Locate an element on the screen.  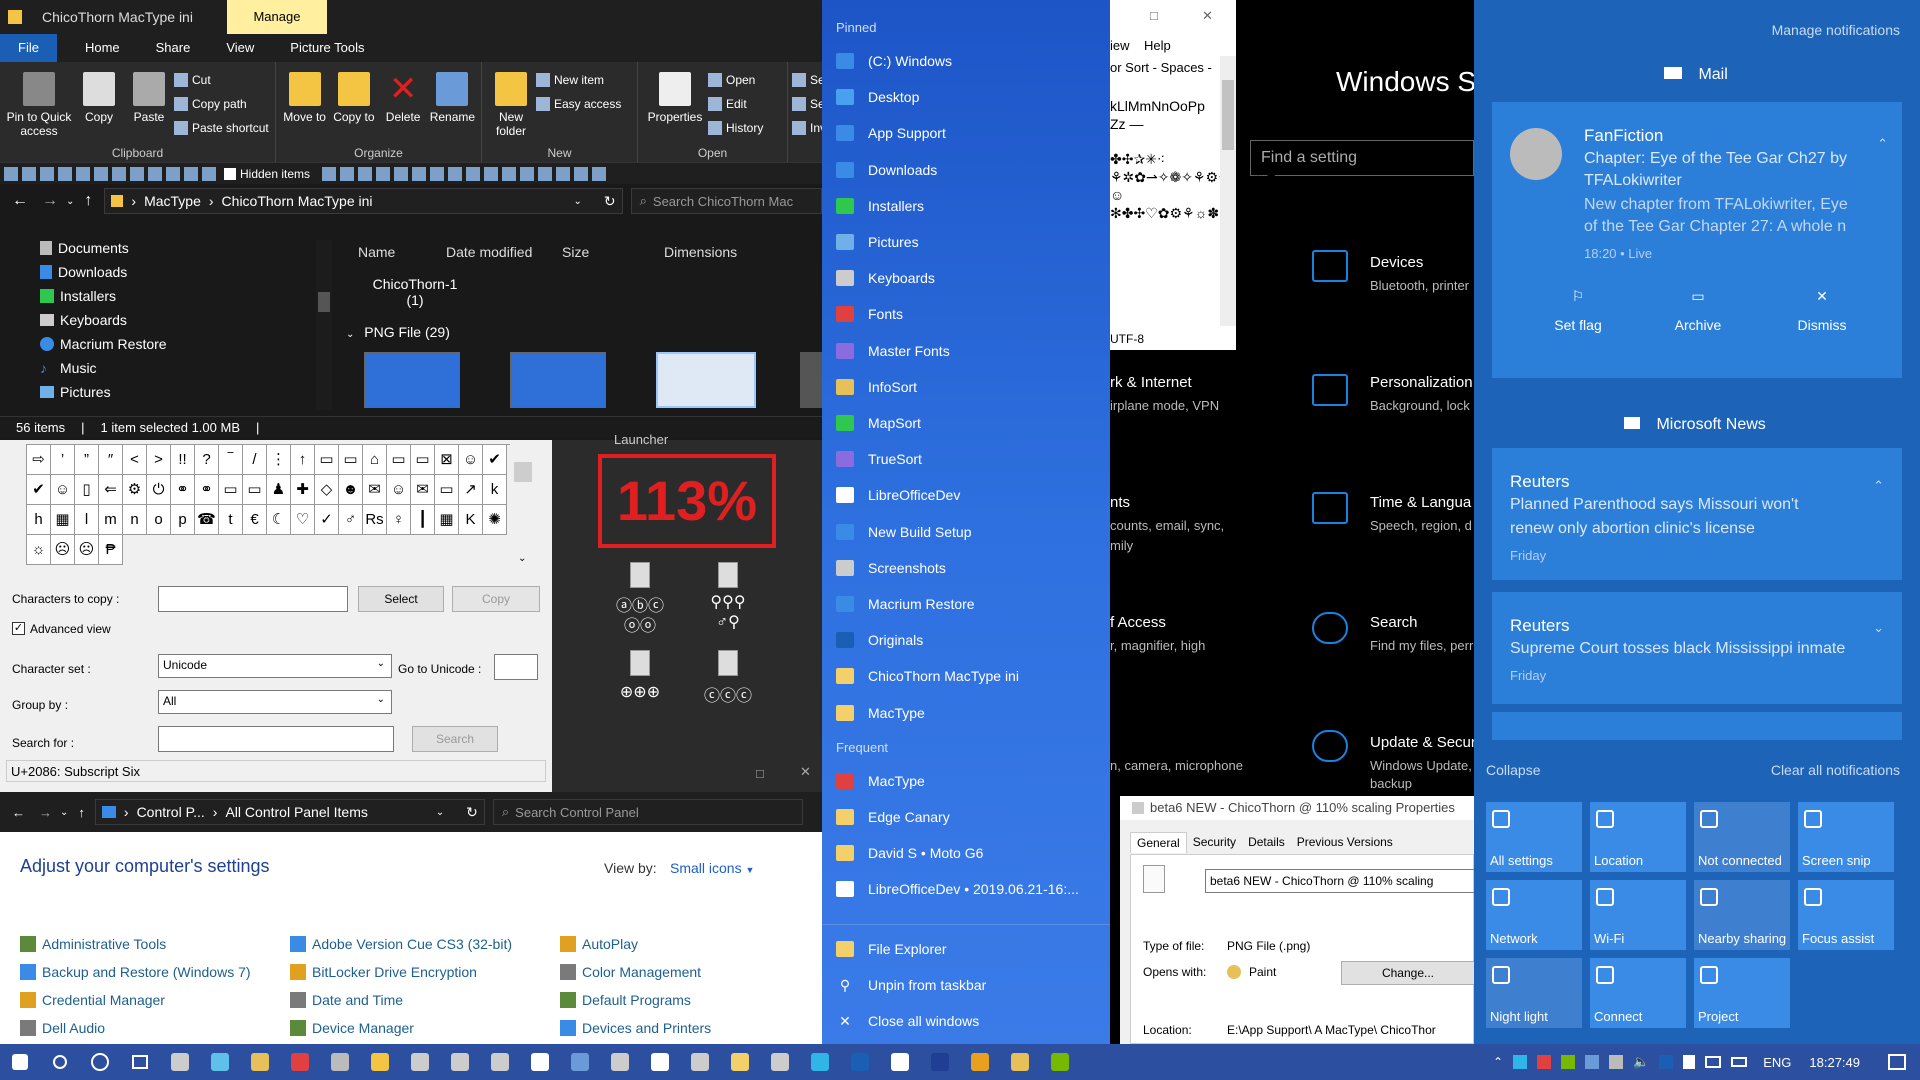
easy-access-button: Easy access is located at coordinates (578, 104).